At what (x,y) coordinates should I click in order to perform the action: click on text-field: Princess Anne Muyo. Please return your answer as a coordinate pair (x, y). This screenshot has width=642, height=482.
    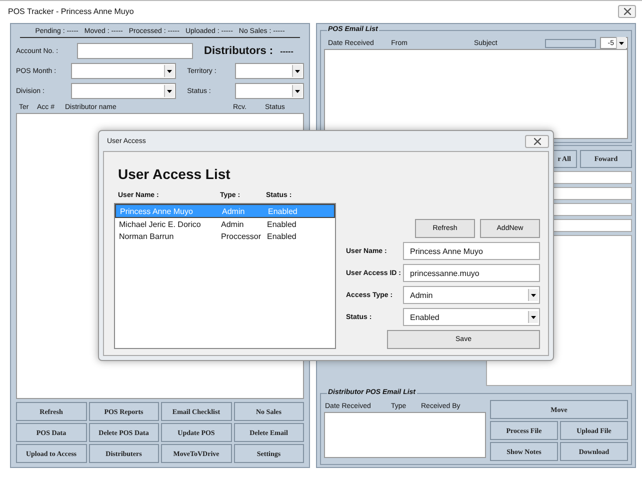
    Looking at the image, I should click on (471, 251).